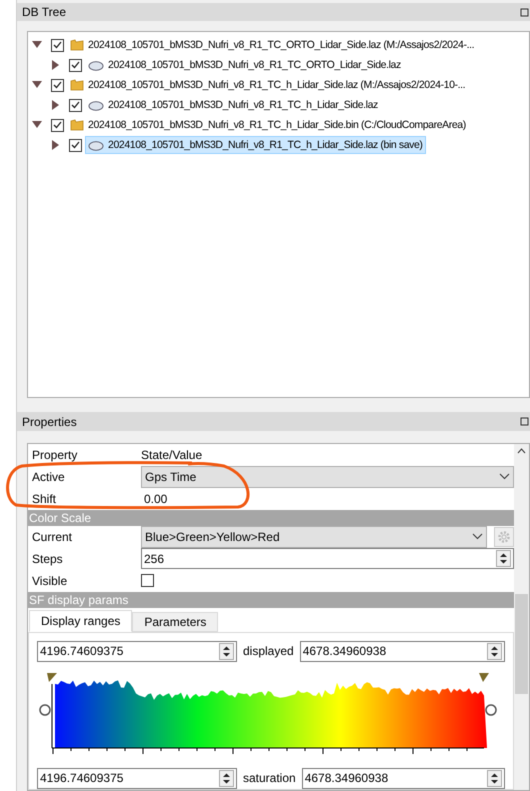 This screenshot has height=791, width=530. Describe the element at coordinates (269, 779) in the screenshot. I see `range-label: saturation` at that location.